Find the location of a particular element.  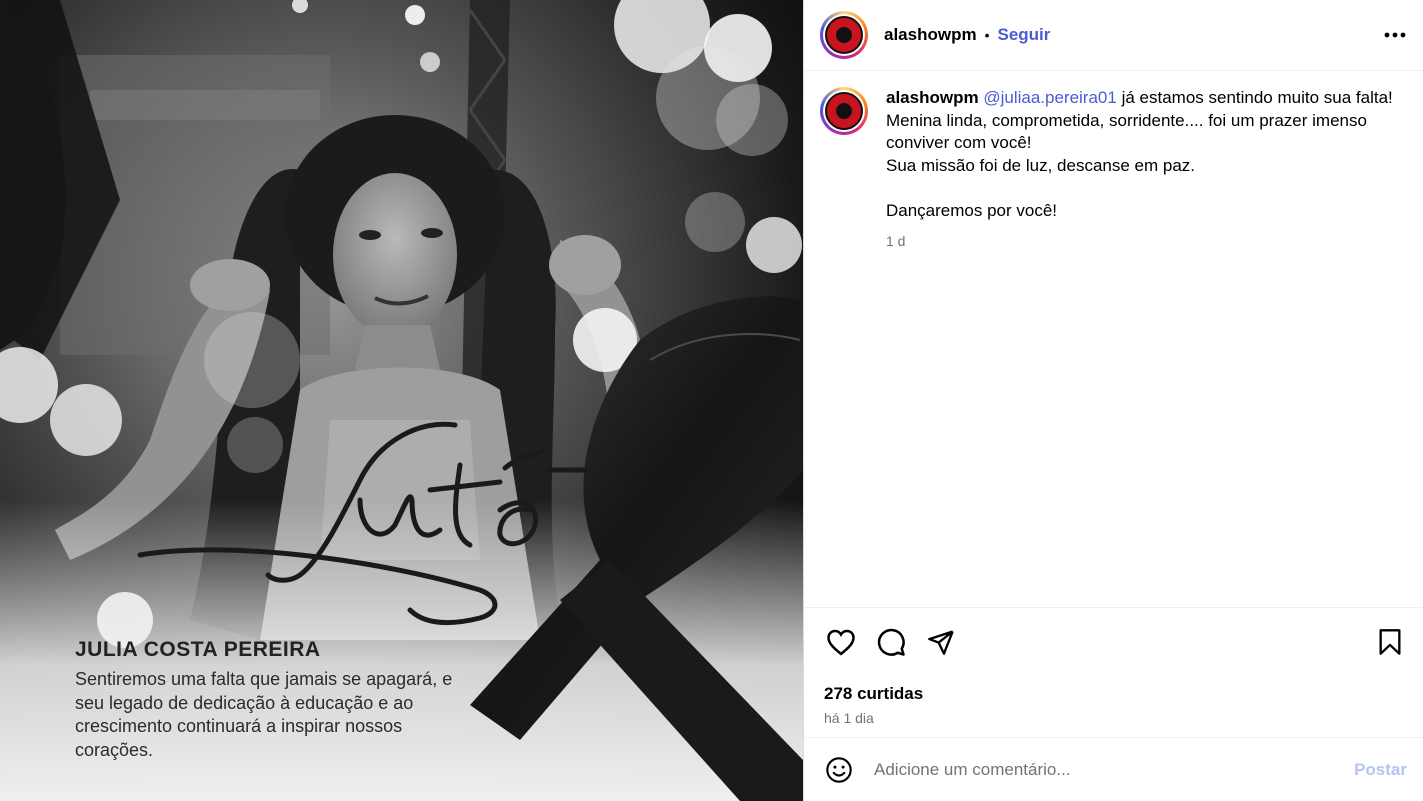

emoji-icon is located at coordinates (839, 770).